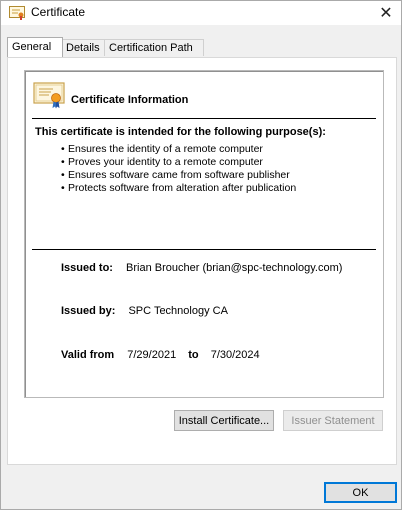  What do you see at coordinates (17, 13) in the screenshot?
I see `certificate-icon` at bounding box center [17, 13].